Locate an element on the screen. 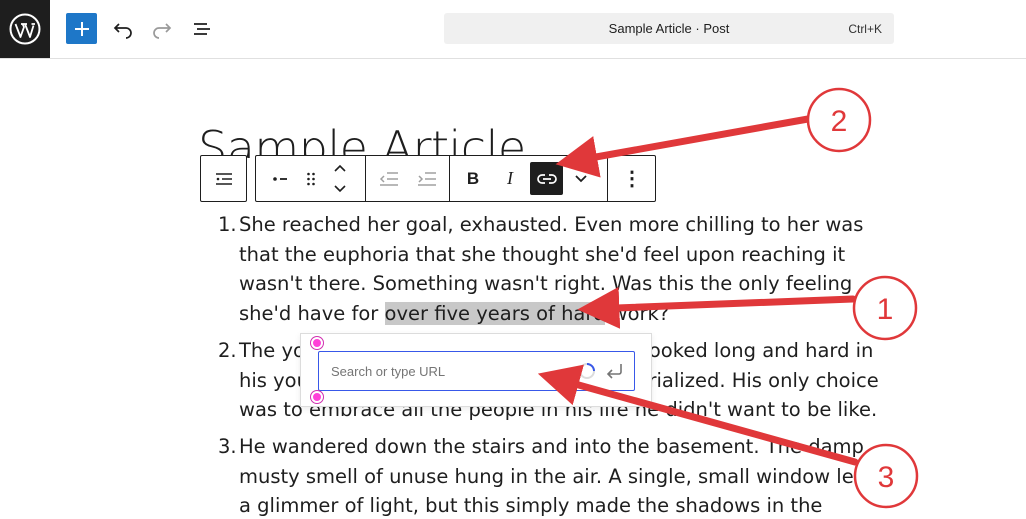 The height and width of the screenshot is (519, 1026). block-toolbar: B I ⋮ is located at coordinates (455, 178).